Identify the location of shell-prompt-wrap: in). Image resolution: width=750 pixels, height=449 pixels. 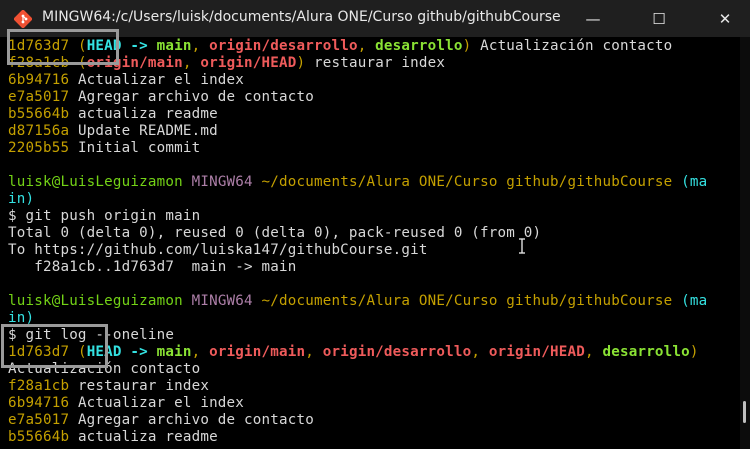
(21, 199).